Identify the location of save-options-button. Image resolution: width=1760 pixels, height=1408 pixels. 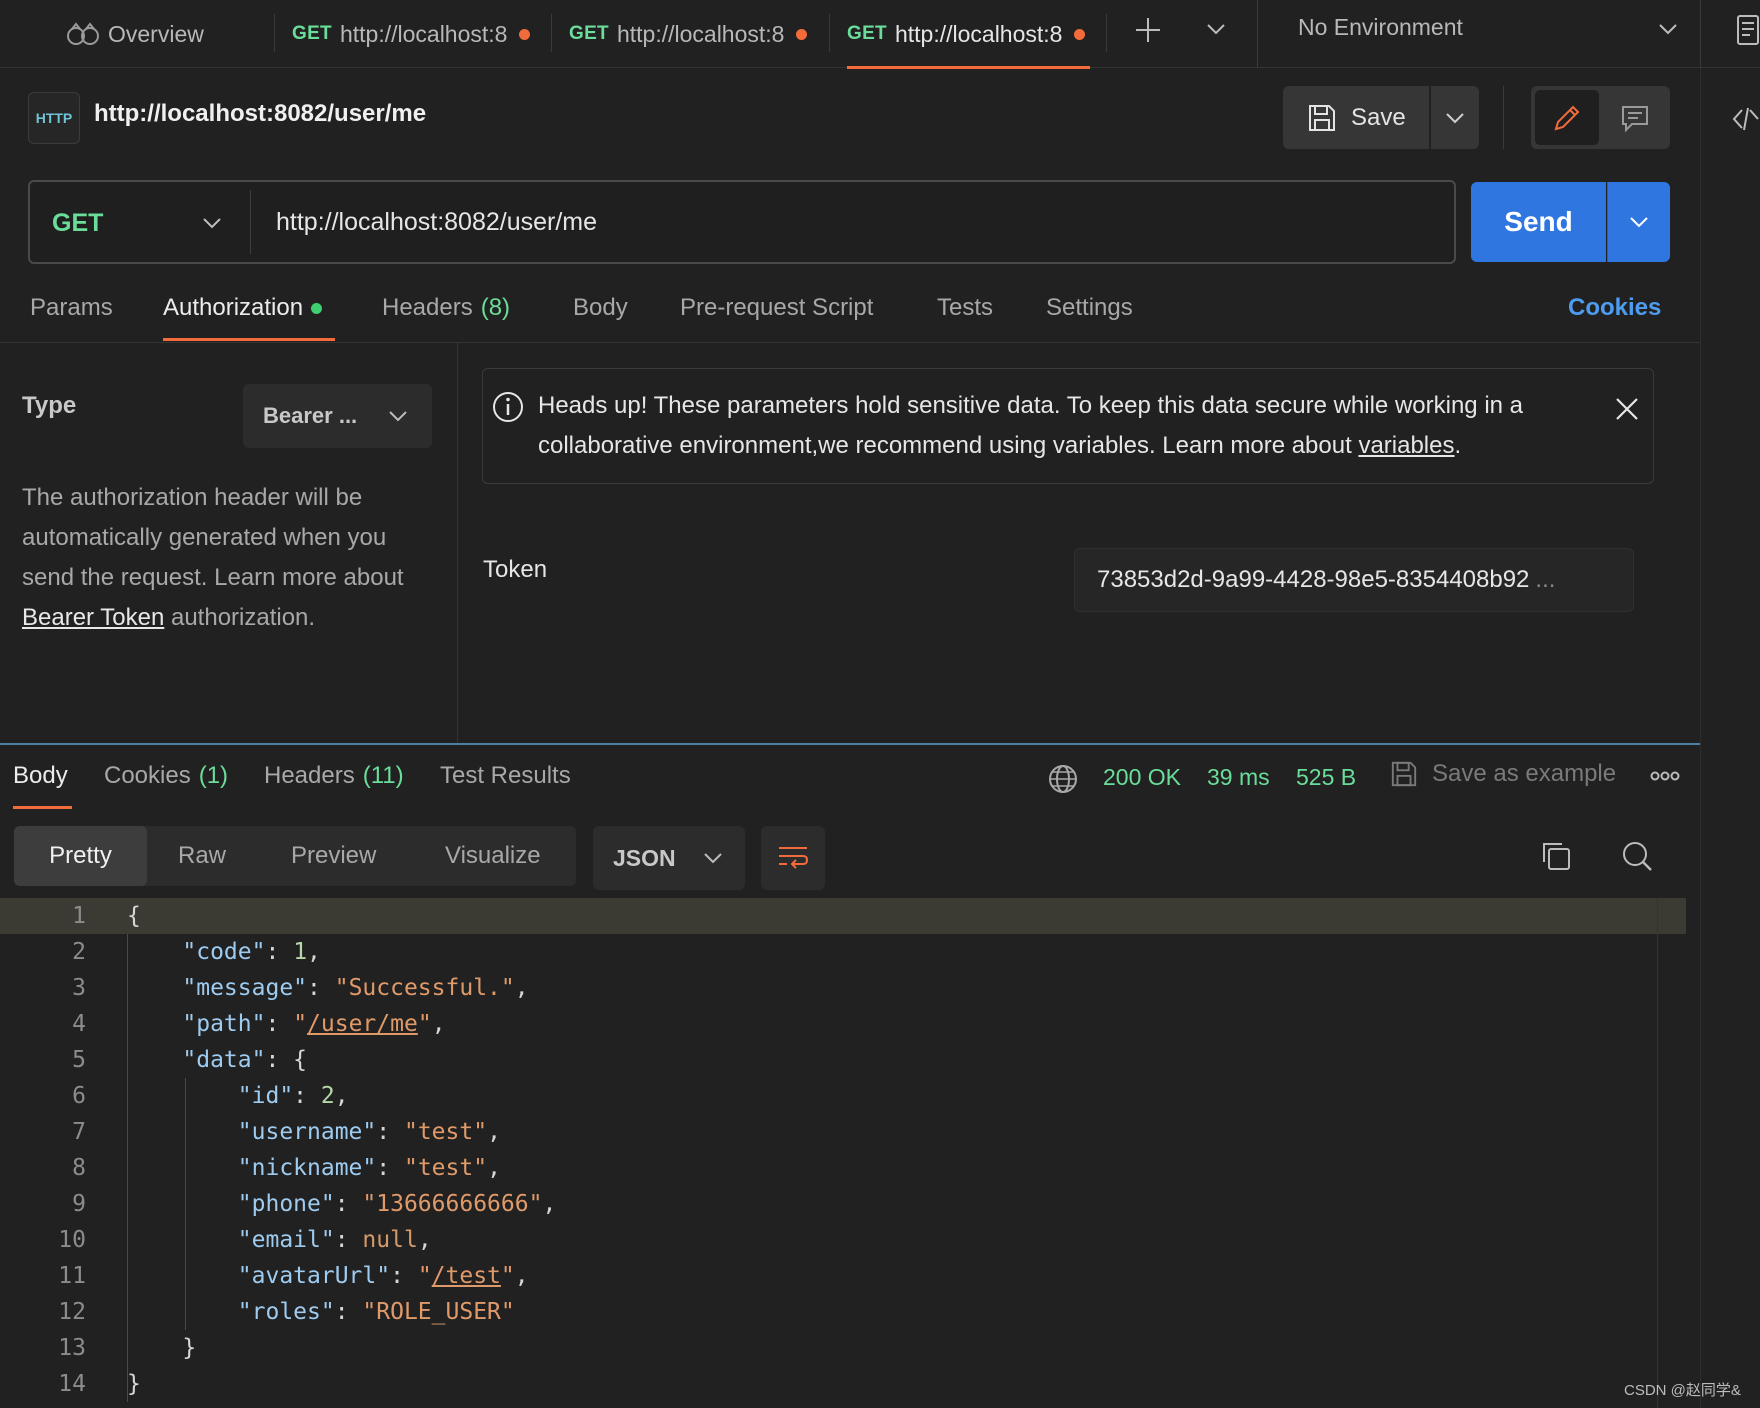
(1455, 117).